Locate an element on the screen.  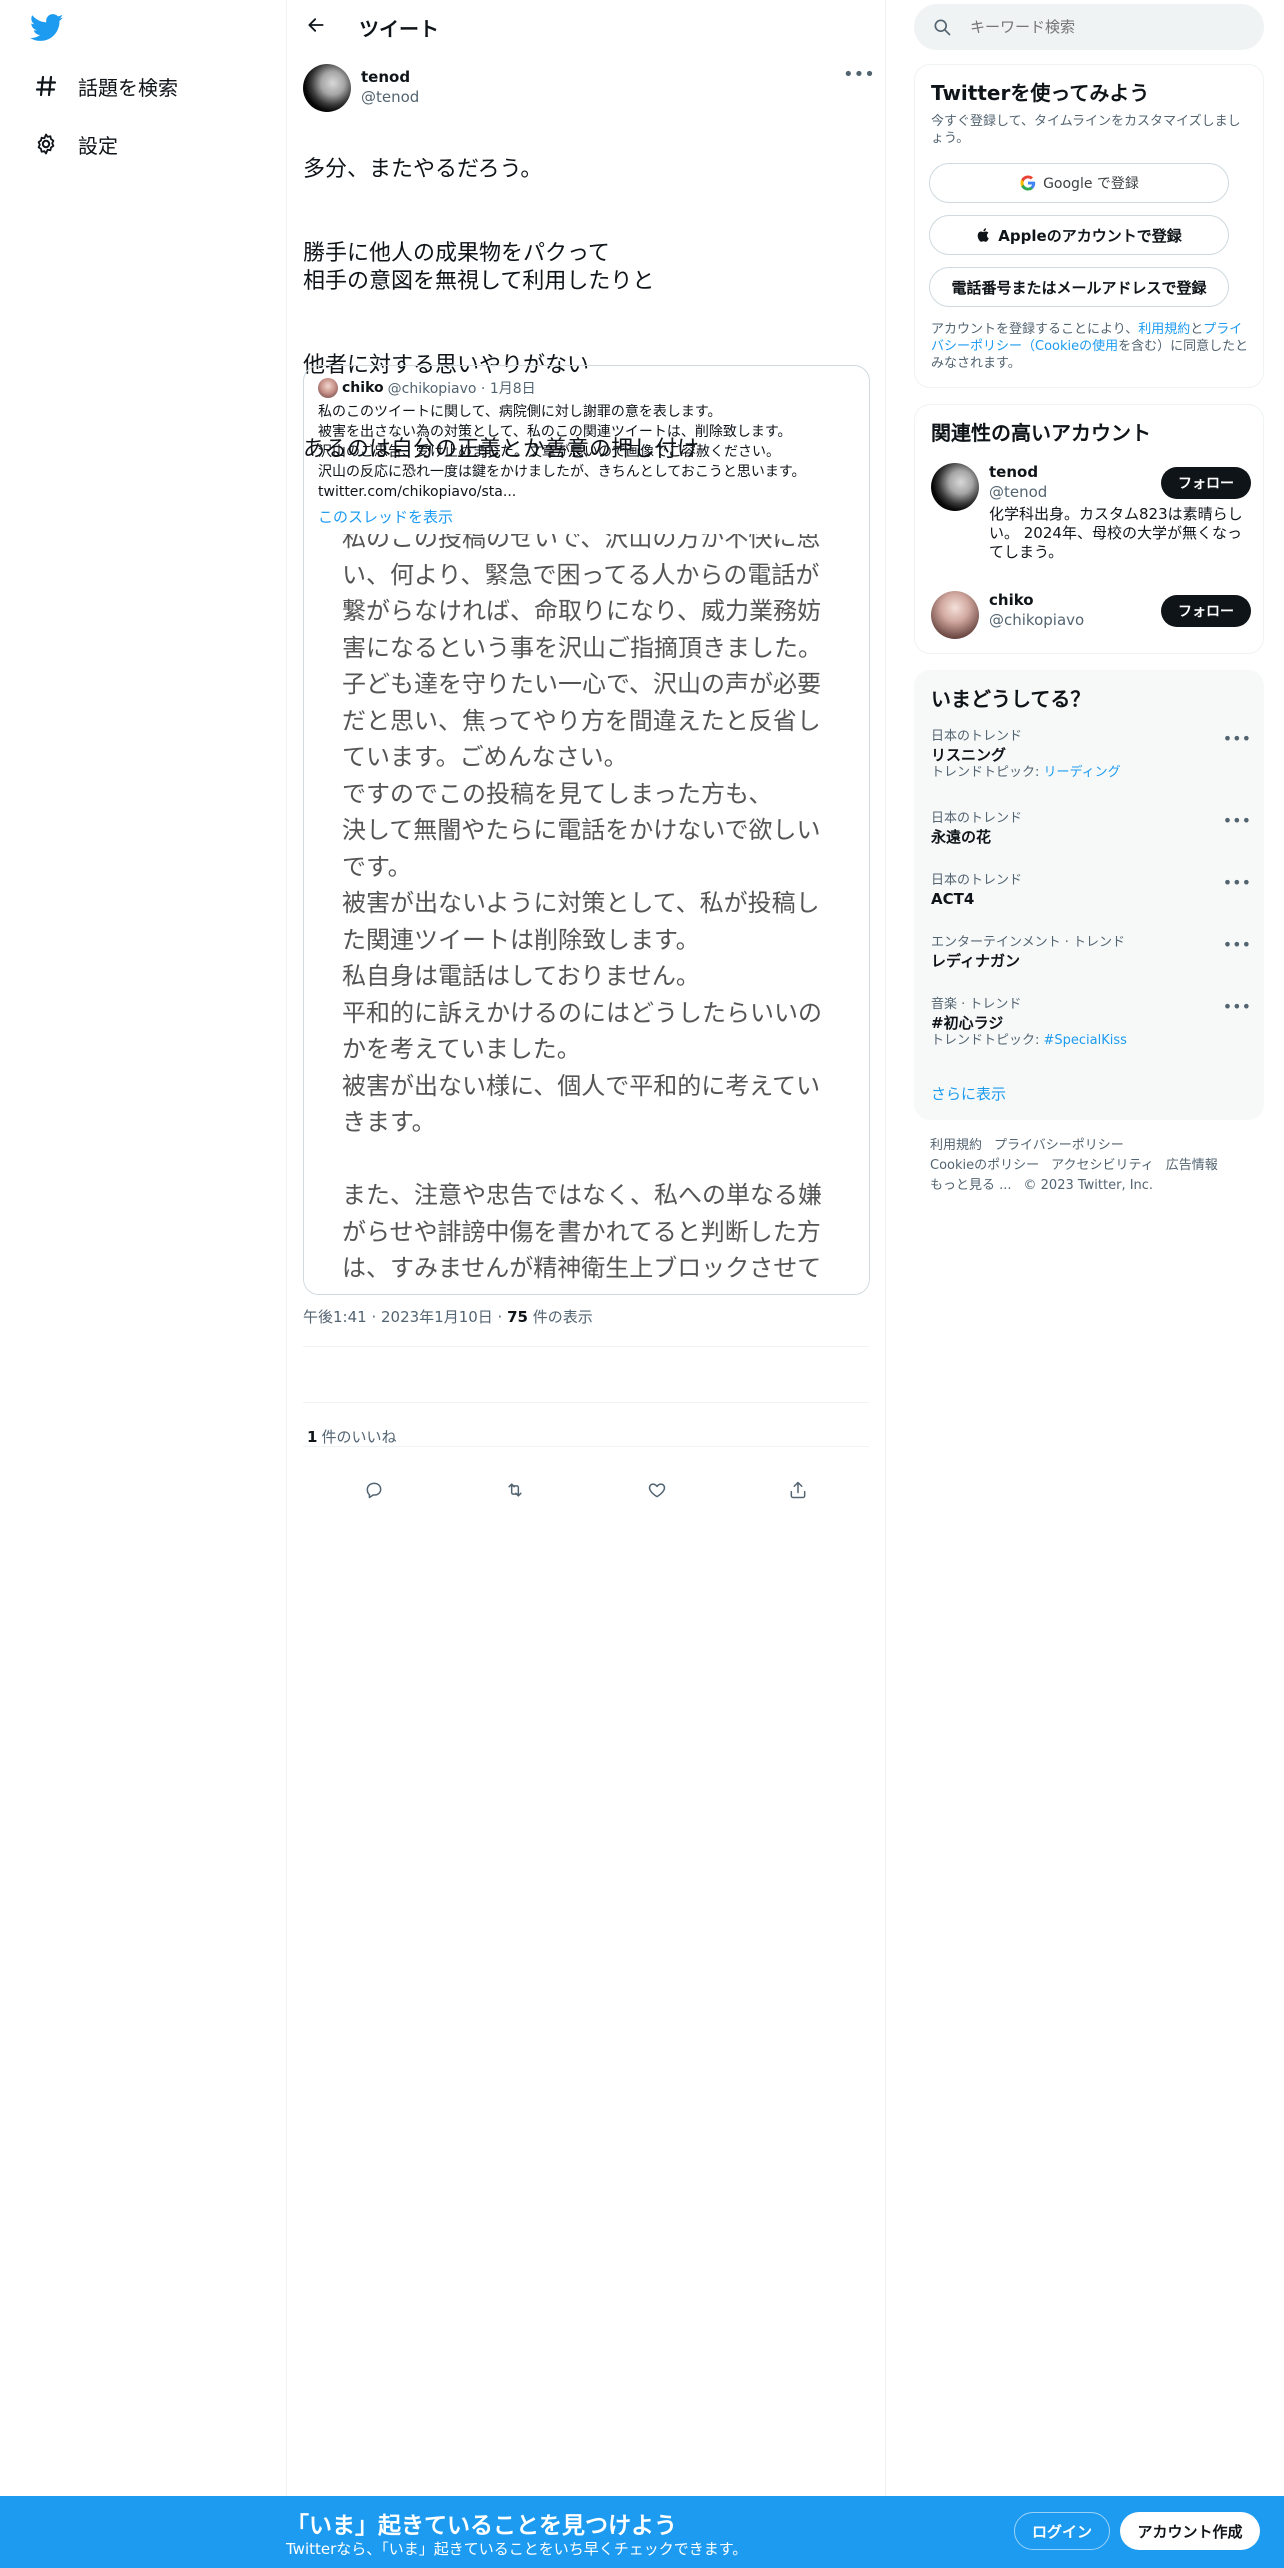
search-input is located at coordinates (1110, 27).